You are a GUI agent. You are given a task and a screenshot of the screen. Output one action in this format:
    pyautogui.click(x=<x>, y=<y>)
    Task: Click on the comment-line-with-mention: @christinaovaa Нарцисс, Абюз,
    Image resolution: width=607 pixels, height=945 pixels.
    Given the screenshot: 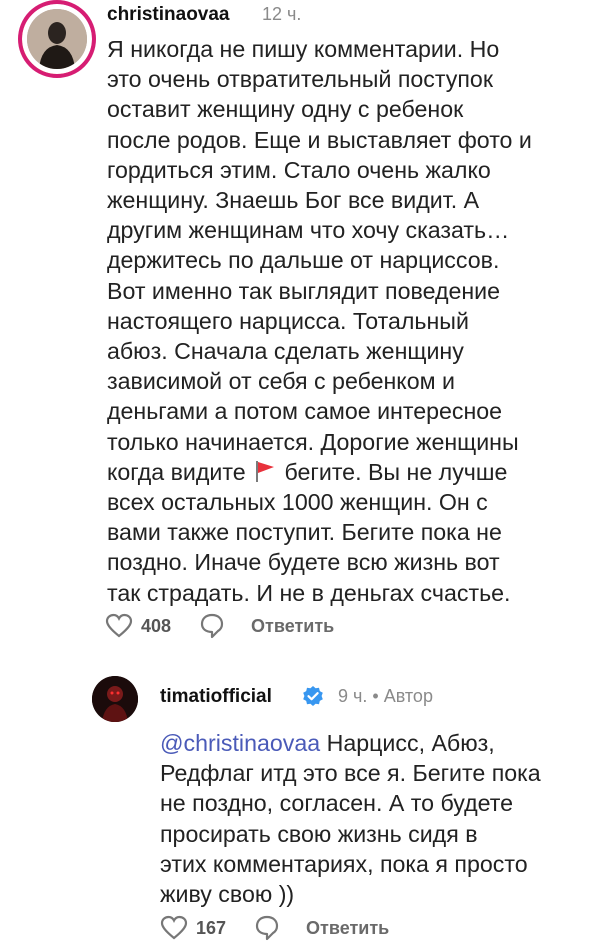 What is the action you would take?
    pyautogui.click(x=350, y=743)
    